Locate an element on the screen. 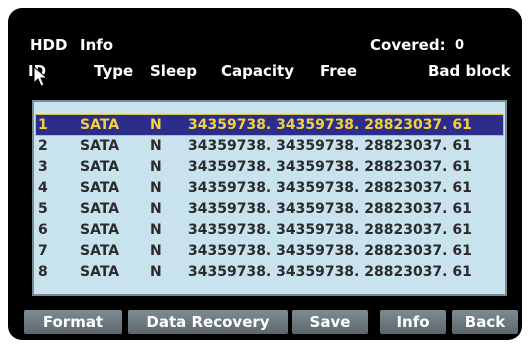 This screenshot has width=530, height=345. row-id: 8 is located at coordinates (43, 272).